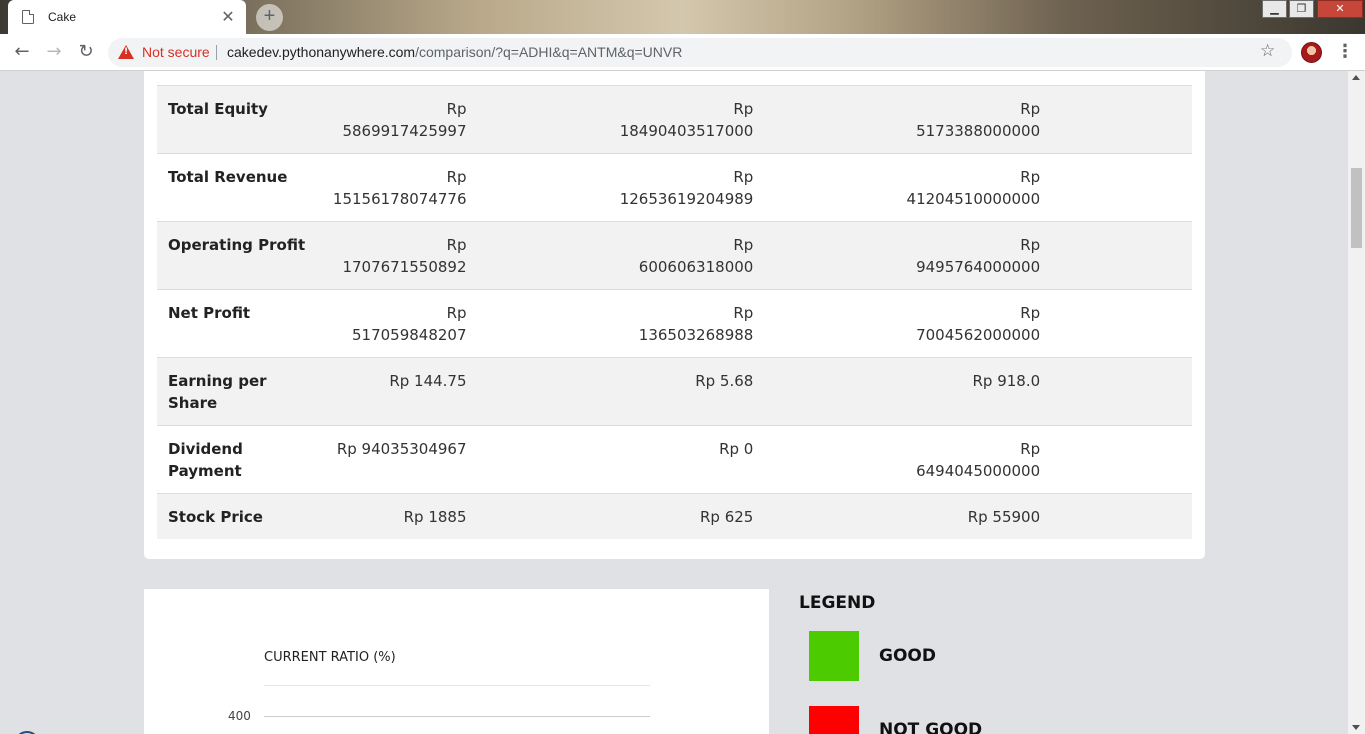  Describe the element at coordinates (908, 119) in the screenshot. I see `value-cell: Rp 5173388000000` at that location.